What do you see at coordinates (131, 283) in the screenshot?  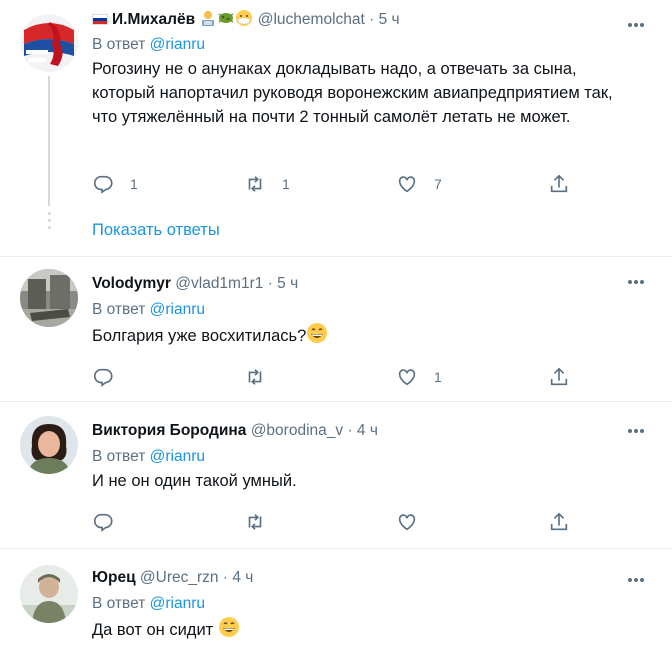 I see `display-name: Volodymyr` at bounding box center [131, 283].